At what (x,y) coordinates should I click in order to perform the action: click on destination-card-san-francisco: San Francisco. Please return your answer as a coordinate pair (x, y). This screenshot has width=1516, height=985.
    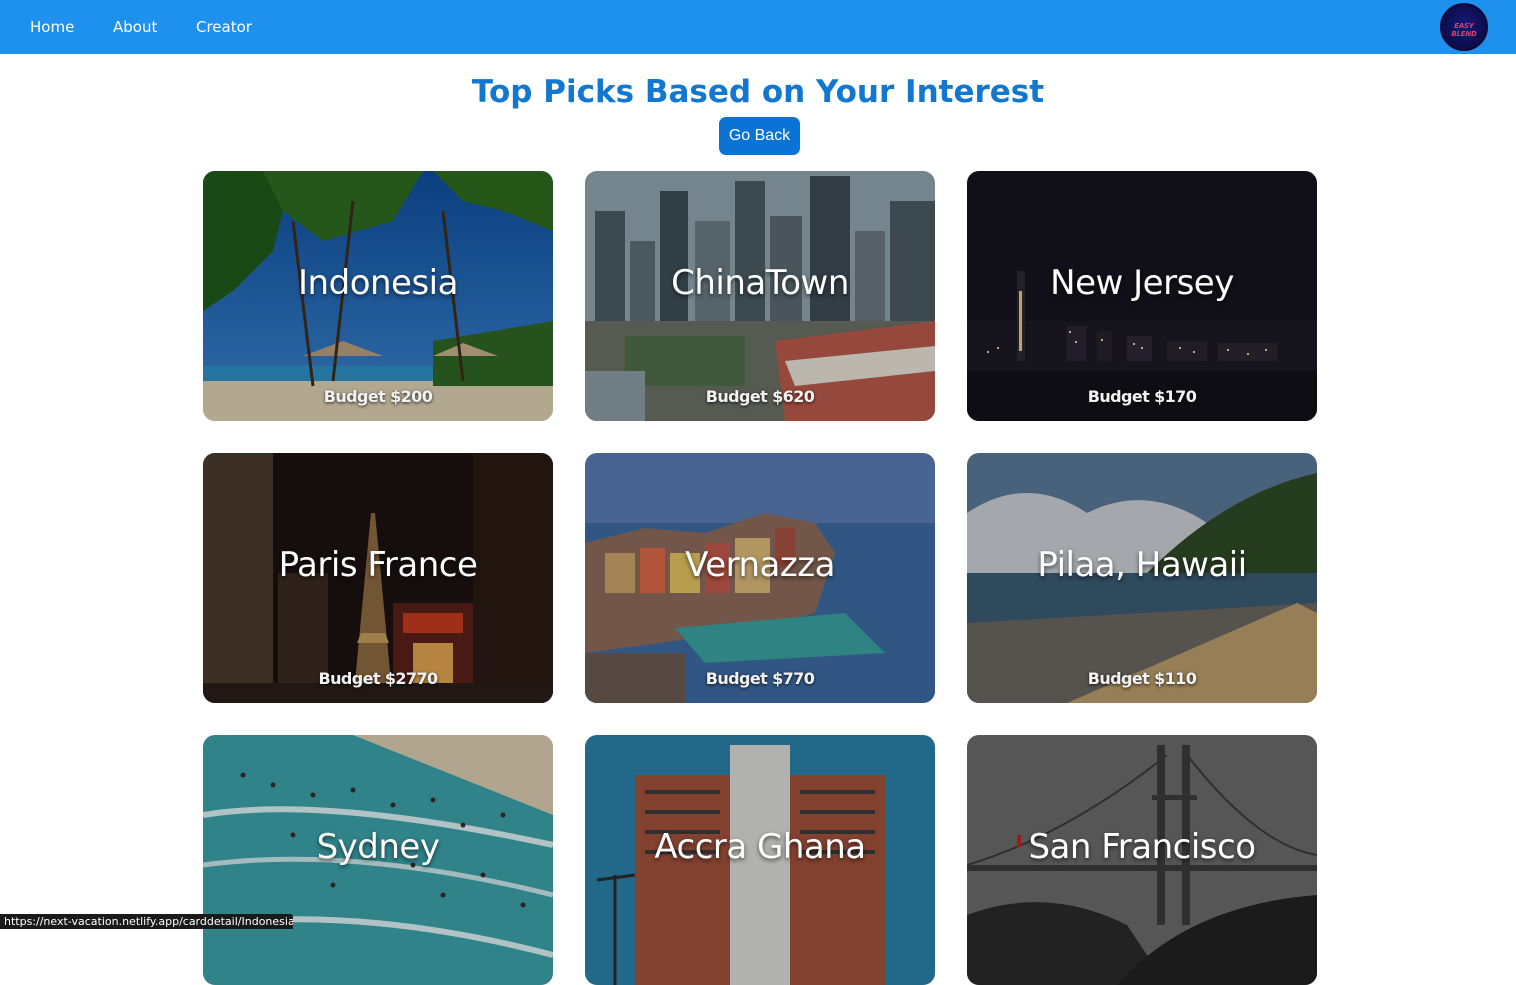
    Looking at the image, I should click on (1142, 860).